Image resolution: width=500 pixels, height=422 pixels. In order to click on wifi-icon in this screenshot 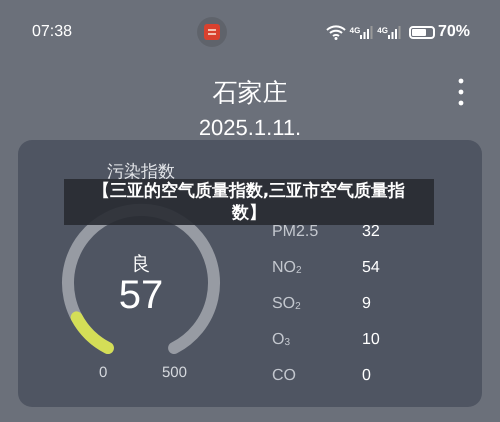, I will do `click(336, 32)`.